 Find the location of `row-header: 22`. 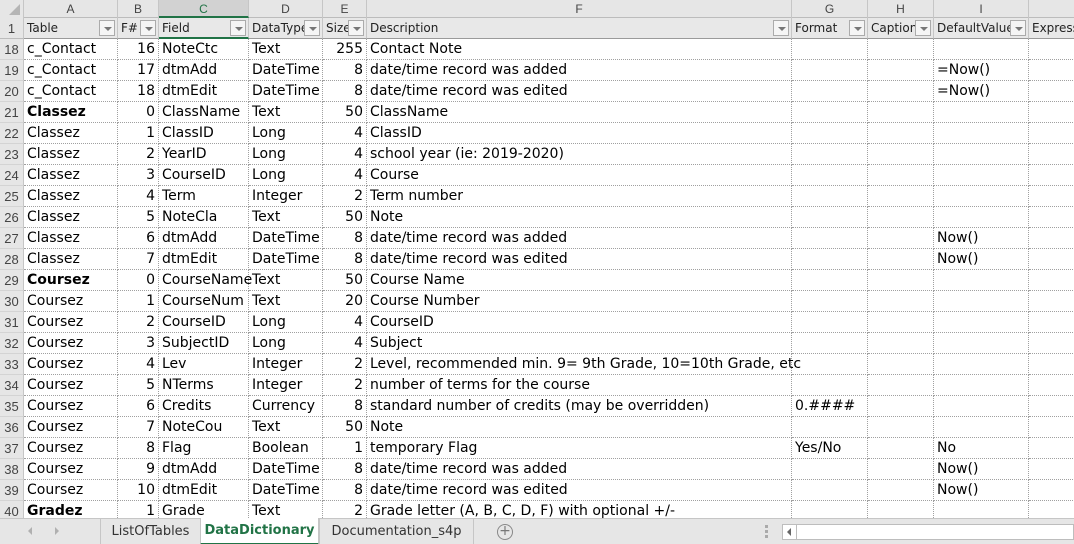

row-header: 22 is located at coordinates (12, 133).